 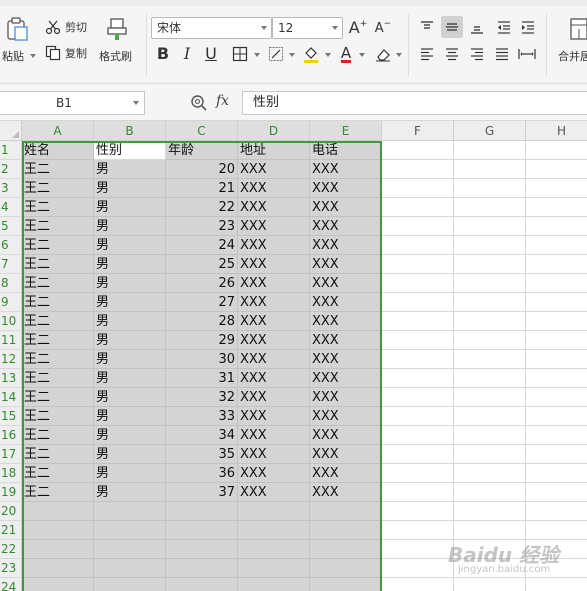 I want to click on fill-style-dropdown-icon, so click(x=292, y=55).